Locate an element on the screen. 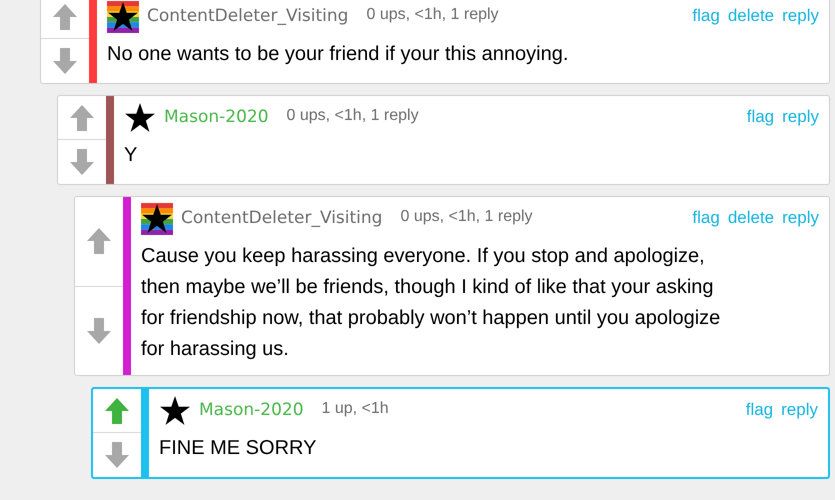  comment-meta: 1 up, <1h is located at coordinates (355, 409).